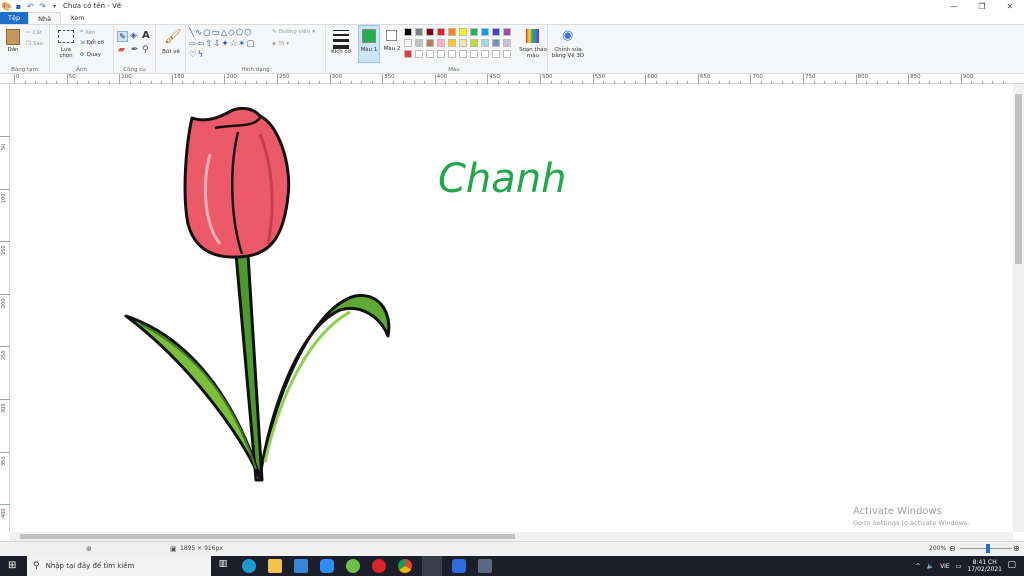 This screenshot has height=576, width=1024. What do you see at coordinates (249, 566) in the screenshot?
I see `edge-icon` at bounding box center [249, 566].